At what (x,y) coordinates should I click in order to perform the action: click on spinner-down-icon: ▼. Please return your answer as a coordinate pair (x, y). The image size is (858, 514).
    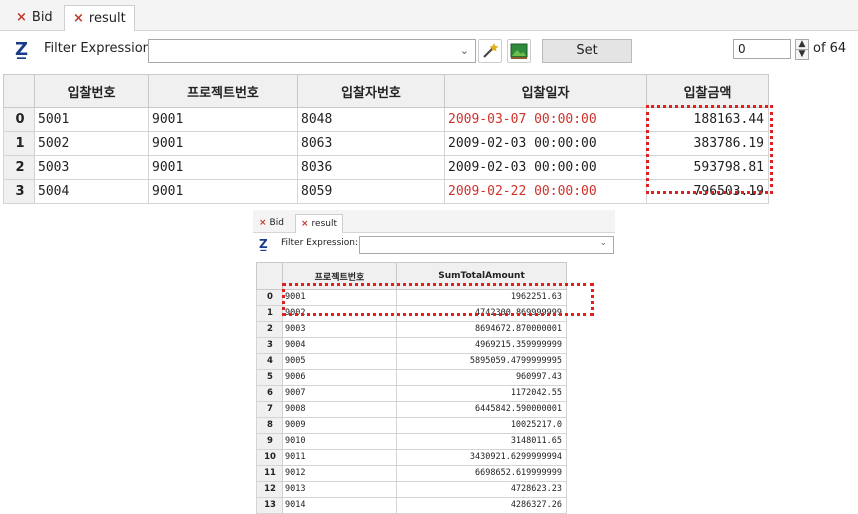
    Looking at the image, I should click on (802, 54).